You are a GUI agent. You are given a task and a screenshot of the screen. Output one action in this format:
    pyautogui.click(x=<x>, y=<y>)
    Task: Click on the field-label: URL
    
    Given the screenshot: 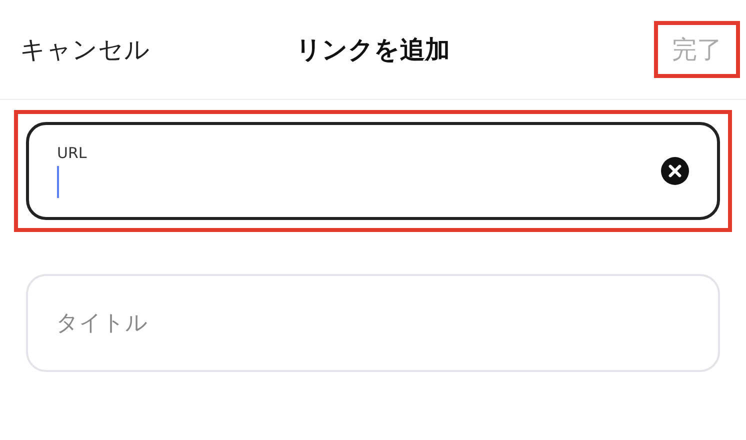 What is the action you would take?
    pyautogui.click(x=72, y=153)
    